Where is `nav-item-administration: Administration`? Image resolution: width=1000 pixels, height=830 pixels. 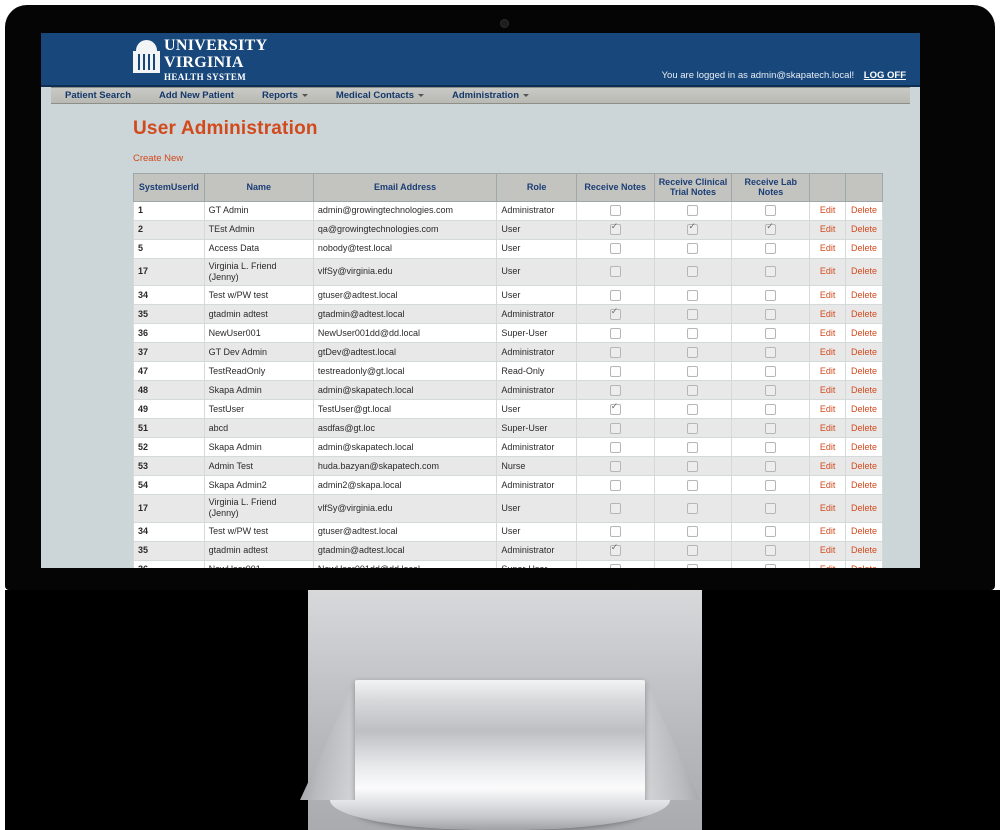 nav-item-administration: Administration is located at coordinates (490, 95).